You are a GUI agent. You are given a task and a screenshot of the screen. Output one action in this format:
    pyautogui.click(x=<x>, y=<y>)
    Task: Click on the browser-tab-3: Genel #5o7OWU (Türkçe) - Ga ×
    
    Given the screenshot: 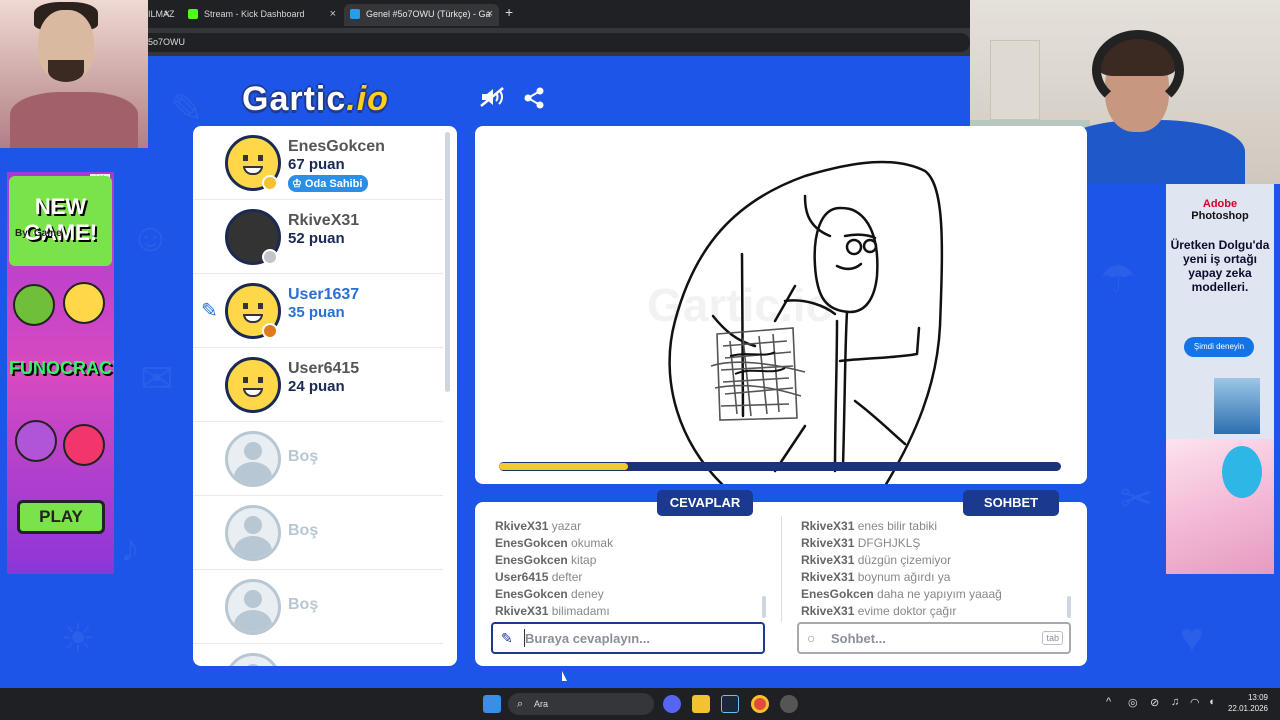 What is the action you would take?
    pyautogui.click(x=421, y=15)
    